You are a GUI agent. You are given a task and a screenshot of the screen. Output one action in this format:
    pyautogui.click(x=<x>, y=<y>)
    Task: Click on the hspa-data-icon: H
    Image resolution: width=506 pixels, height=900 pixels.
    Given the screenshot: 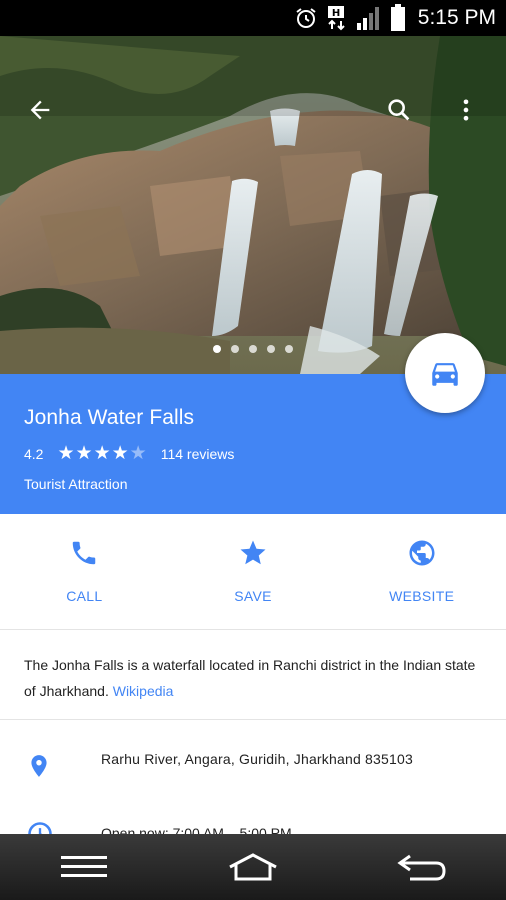 What is the action you would take?
    pyautogui.click(x=337, y=18)
    